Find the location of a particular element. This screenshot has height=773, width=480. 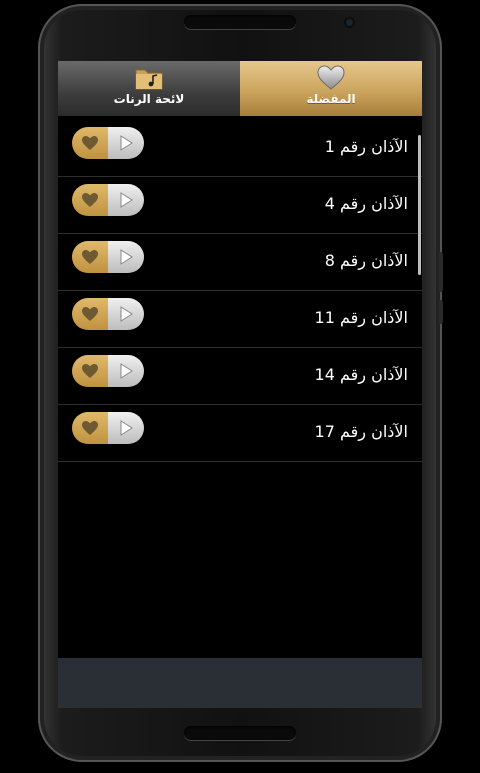

list-item: الآذان رقم 8 is located at coordinates (240, 262).